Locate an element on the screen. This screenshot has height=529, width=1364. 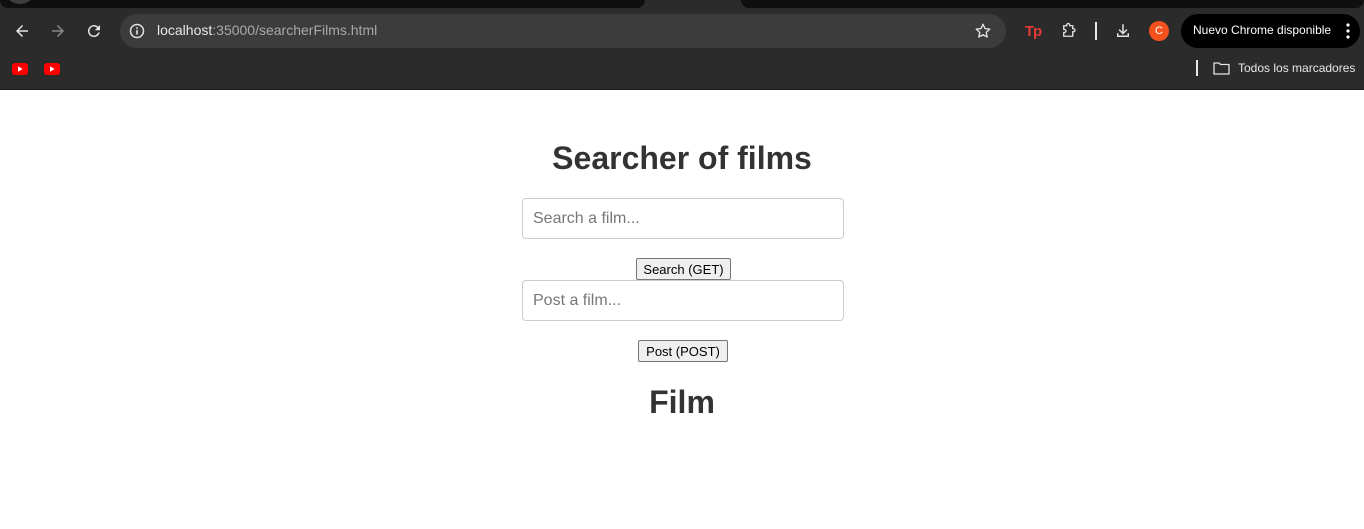
reload-button is located at coordinates (94, 31).